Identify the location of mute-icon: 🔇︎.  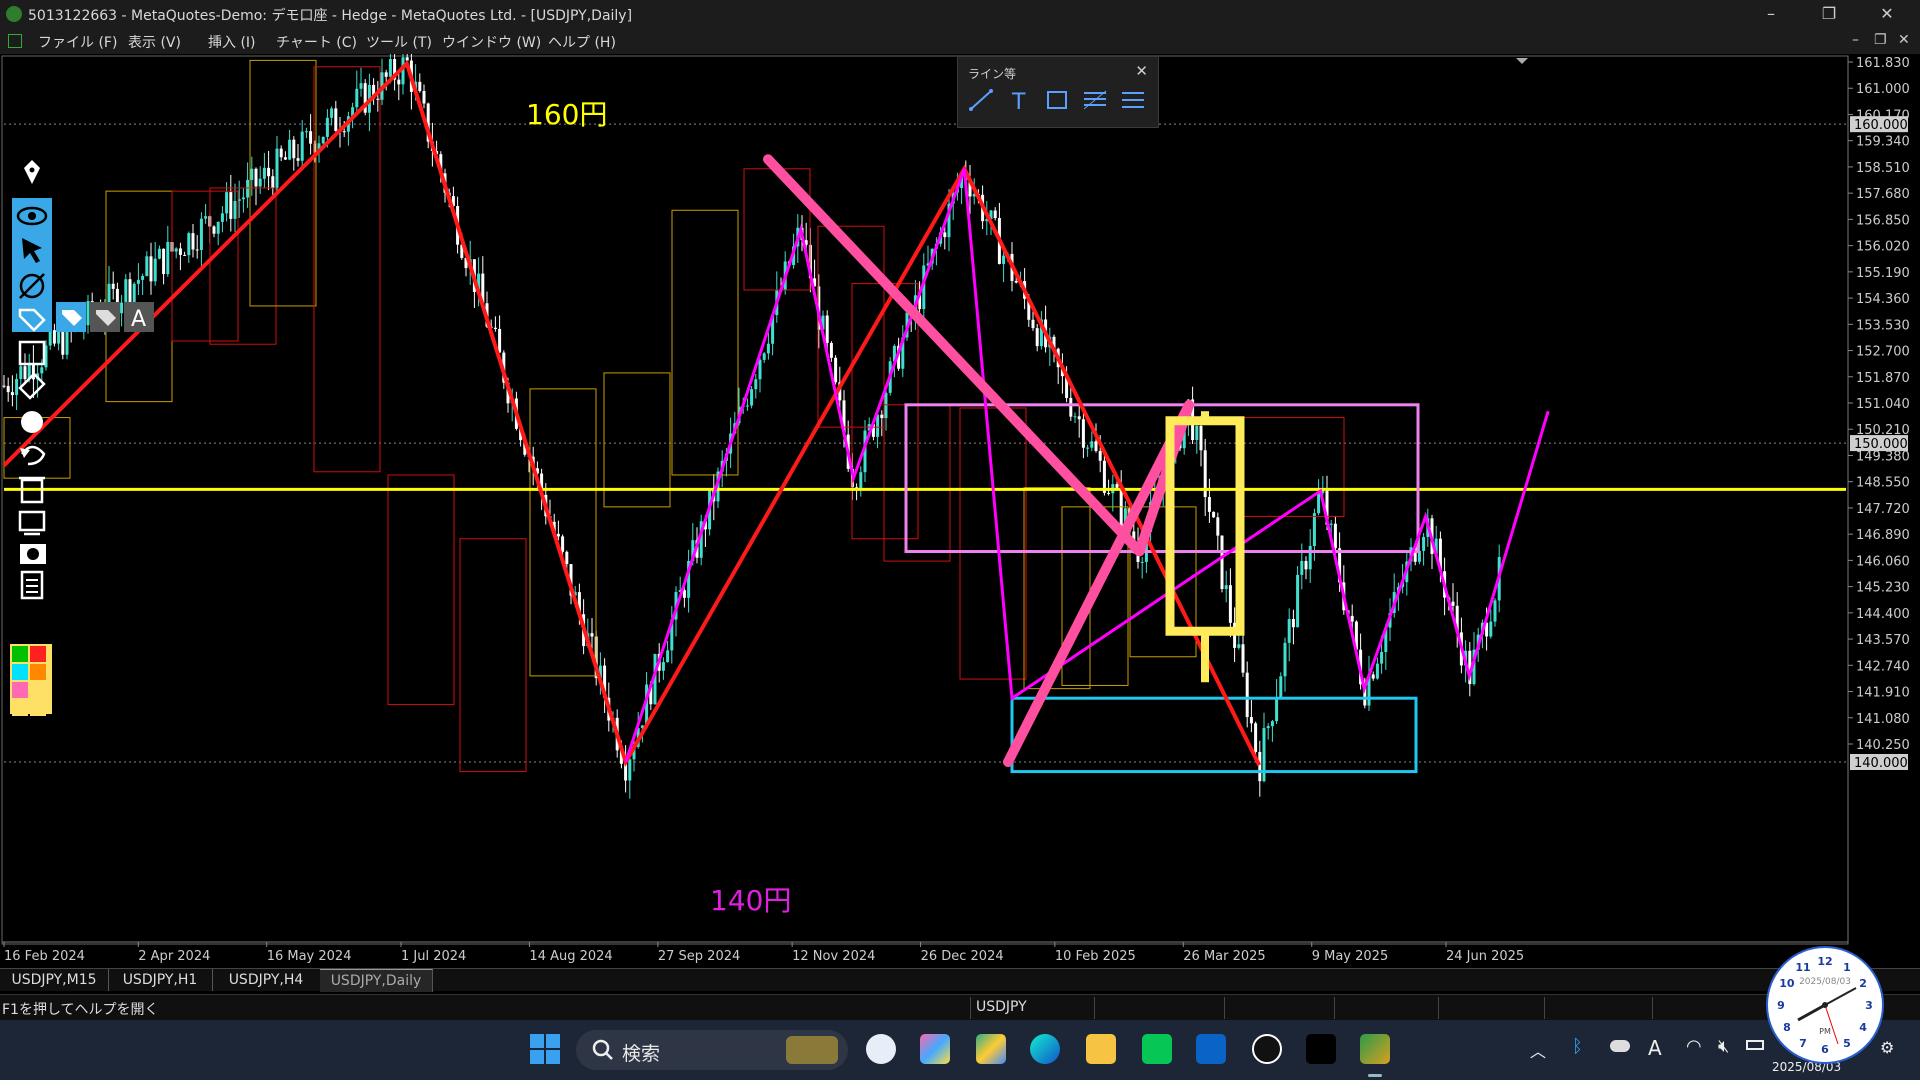
(1723, 1046).